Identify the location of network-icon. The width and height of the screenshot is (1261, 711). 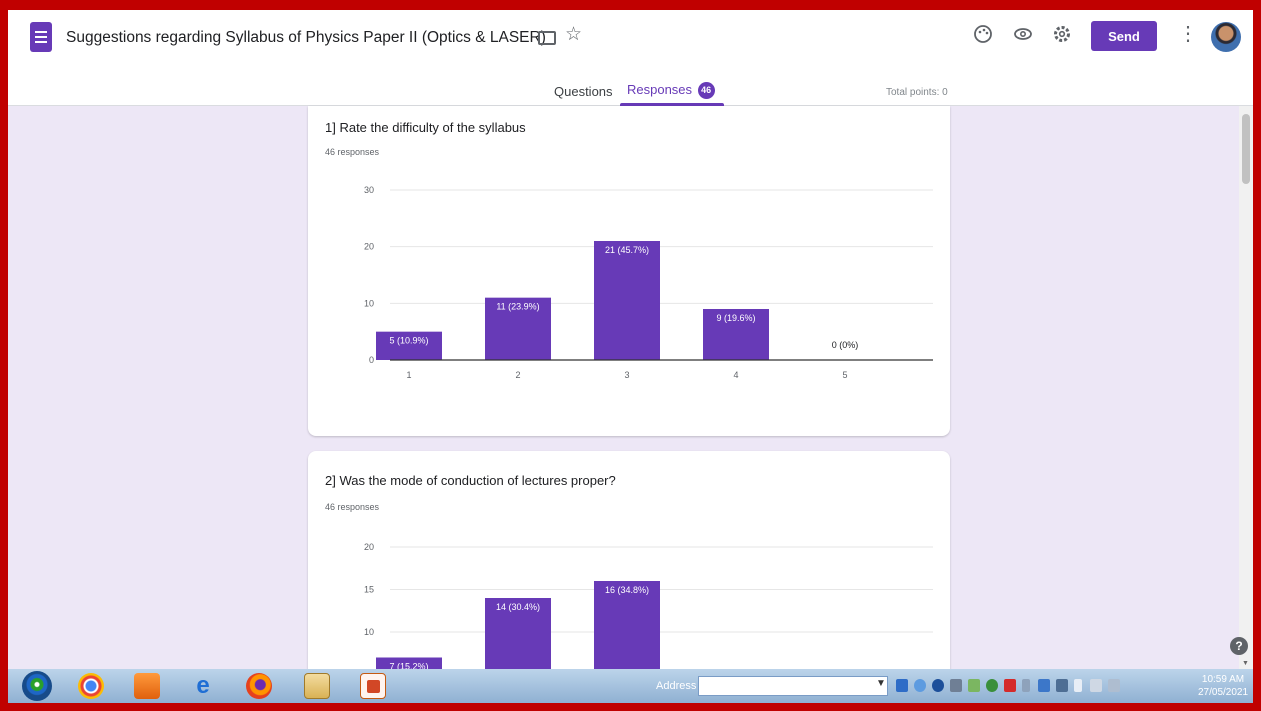
(1114, 685).